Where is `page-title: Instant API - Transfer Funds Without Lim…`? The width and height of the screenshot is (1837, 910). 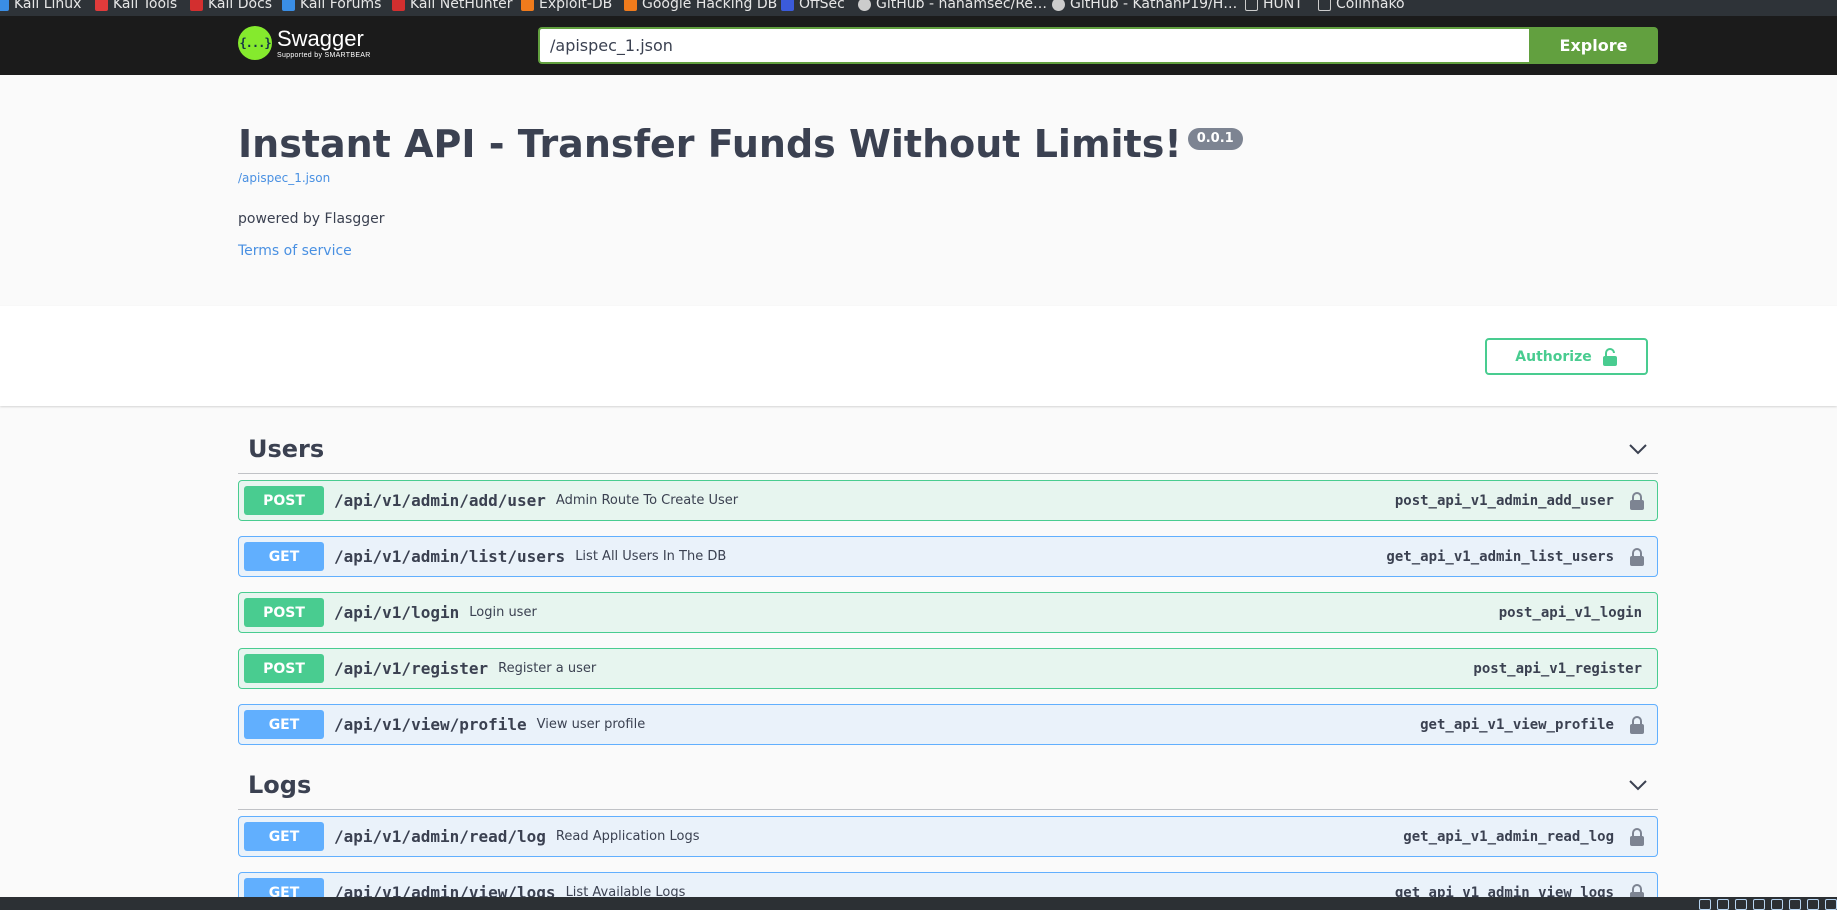 page-title: Instant API - Transfer Funds Without Lim… is located at coordinates (710, 144).